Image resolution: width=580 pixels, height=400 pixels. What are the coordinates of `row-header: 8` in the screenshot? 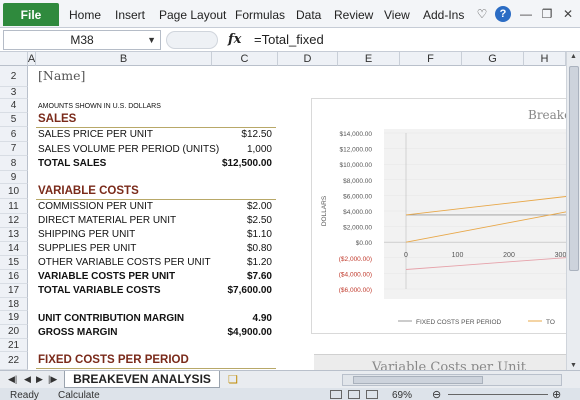 It's located at (14, 163).